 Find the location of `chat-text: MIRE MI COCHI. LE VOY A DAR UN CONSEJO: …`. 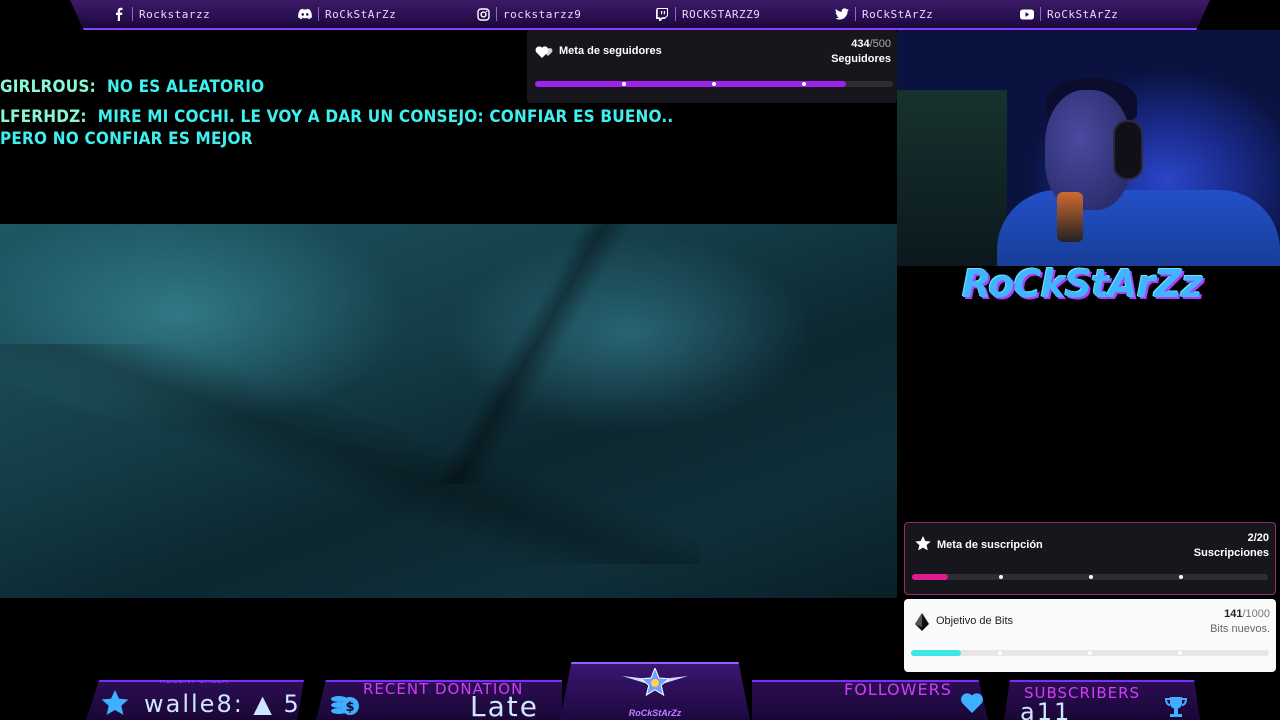

chat-text: MIRE MI COCHI. LE VOY A DAR UN CONSEJO: … is located at coordinates (385, 117).